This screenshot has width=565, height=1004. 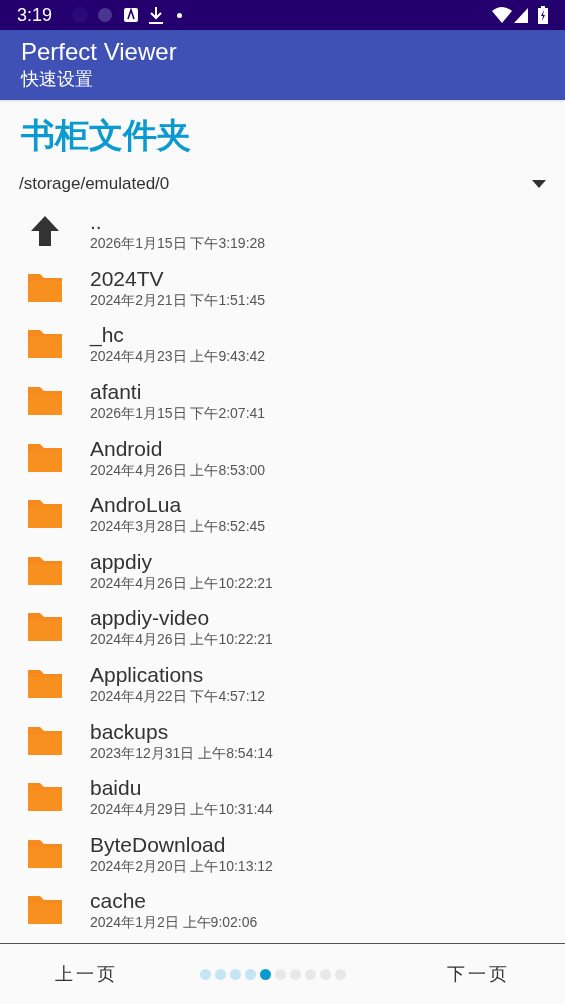 What do you see at coordinates (282, 514) in the screenshot?
I see `file-list-item: AndroLua 2024年3月28日 上午8:52:45` at bounding box center [282, 514].